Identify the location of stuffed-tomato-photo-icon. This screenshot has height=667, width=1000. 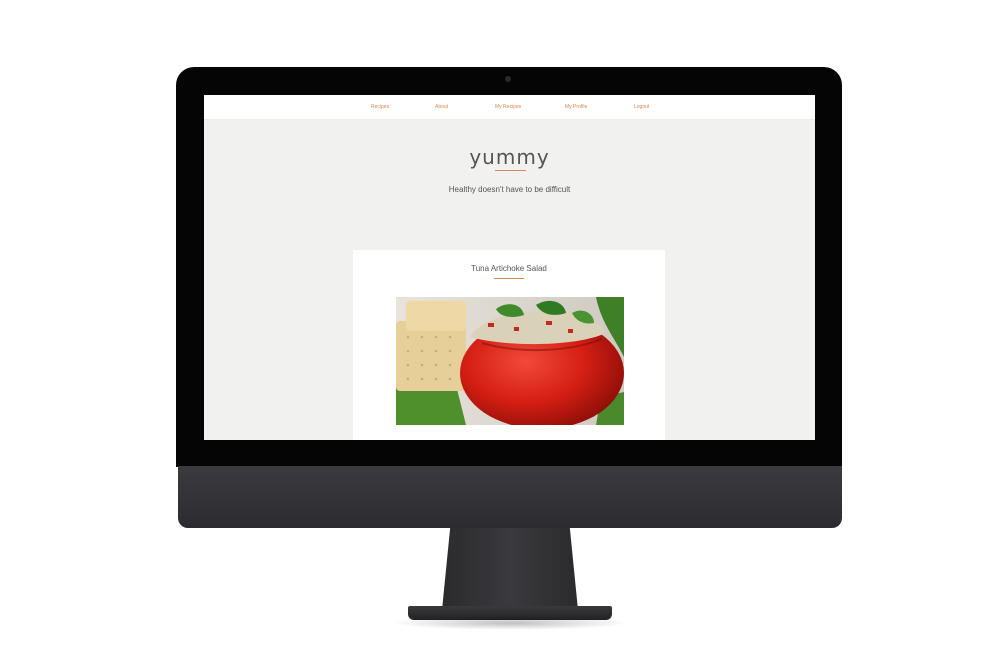
(510, 361).